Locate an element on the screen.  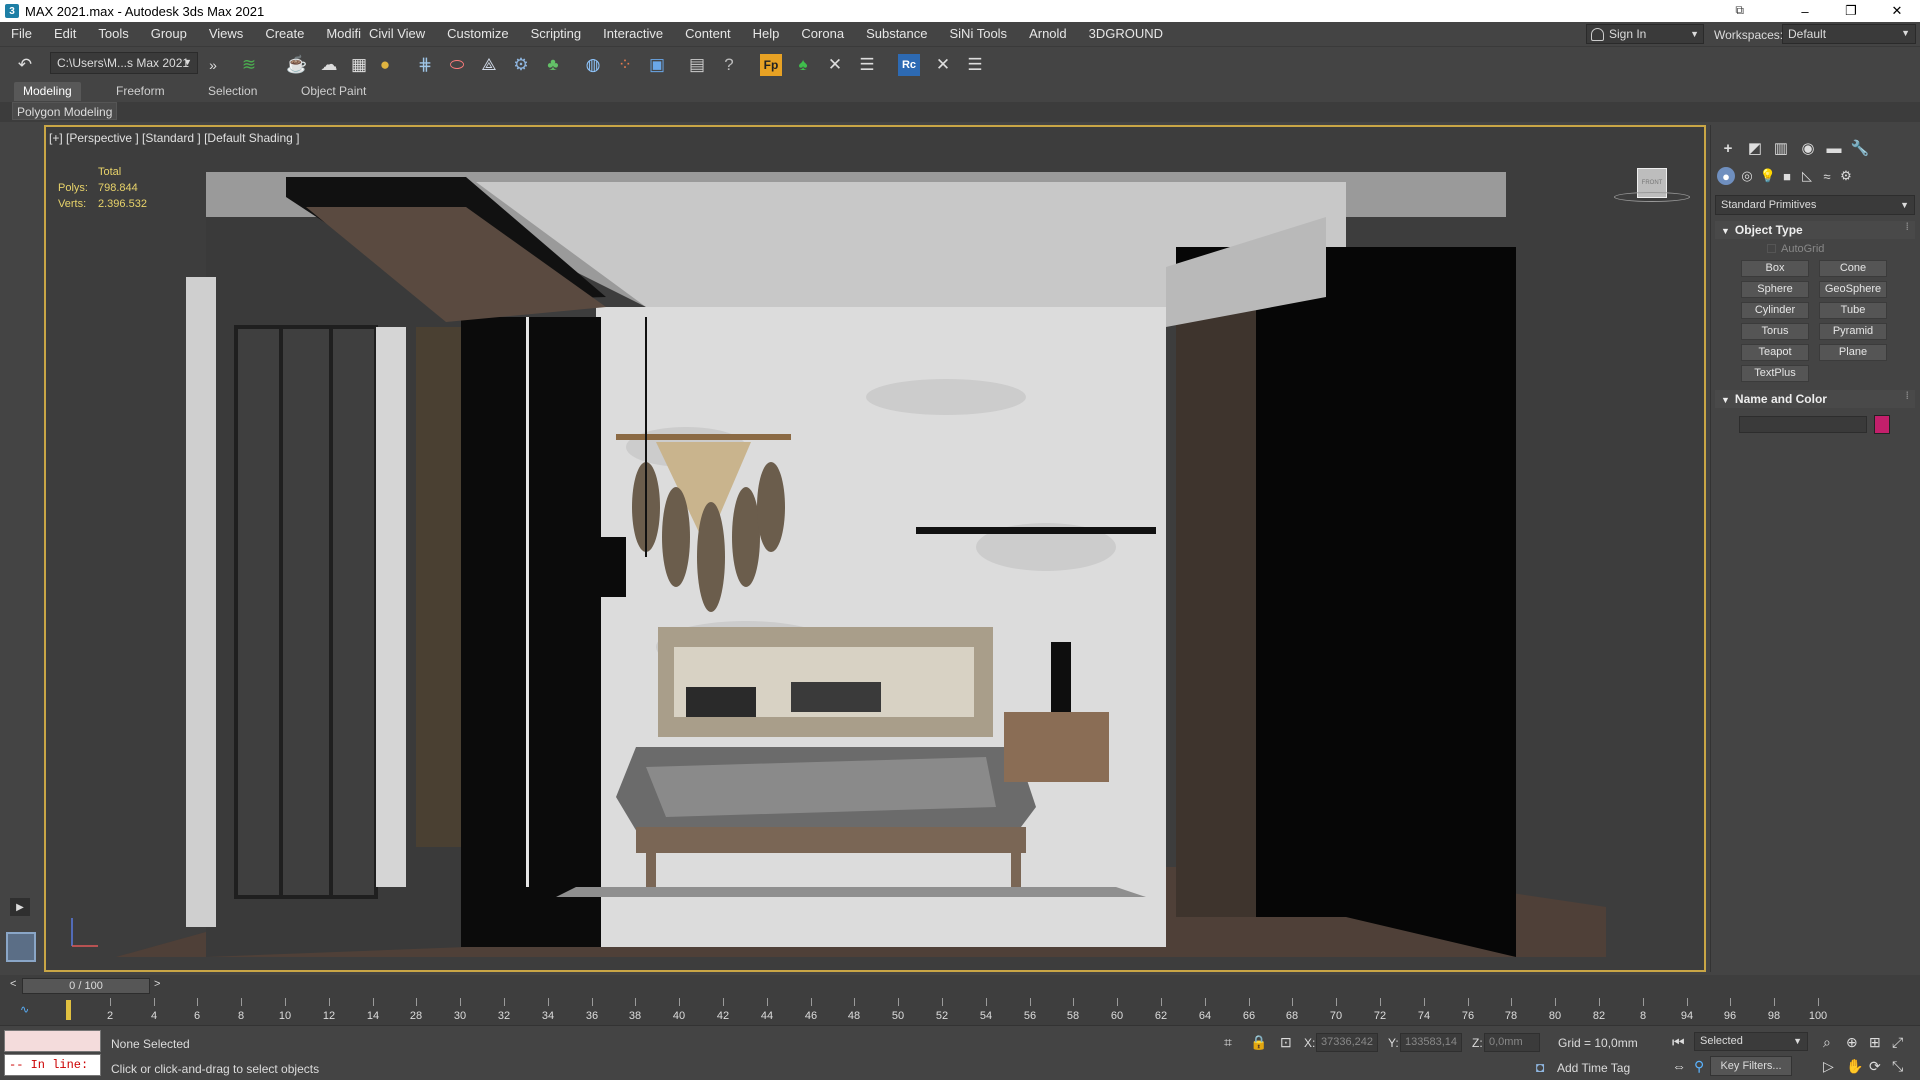
space-warps-icon: ≈ is located at coordinates (1827, 176).